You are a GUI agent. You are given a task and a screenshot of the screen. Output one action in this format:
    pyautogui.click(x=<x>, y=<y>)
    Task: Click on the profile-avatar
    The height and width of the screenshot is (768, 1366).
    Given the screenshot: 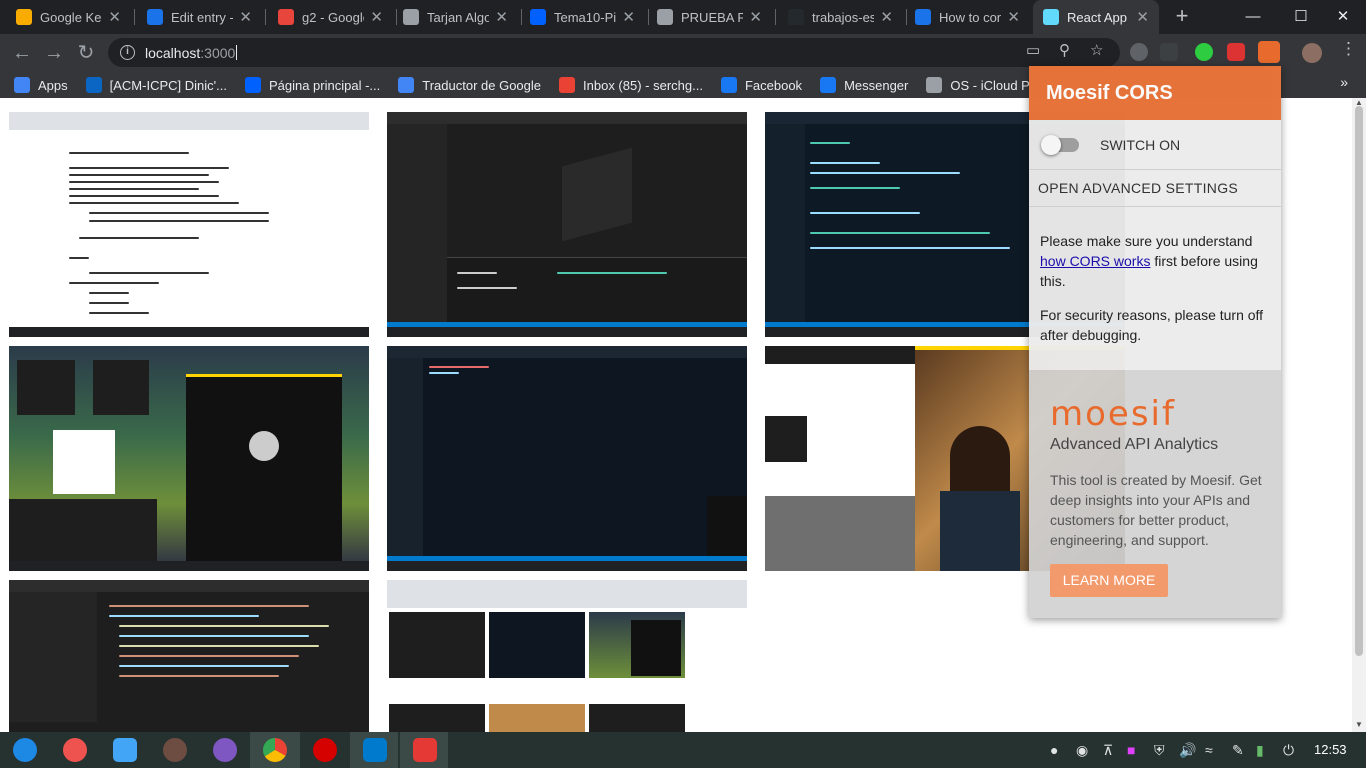 What is the action you would take?
    pyautogui.click(x=1312, y=53)
    